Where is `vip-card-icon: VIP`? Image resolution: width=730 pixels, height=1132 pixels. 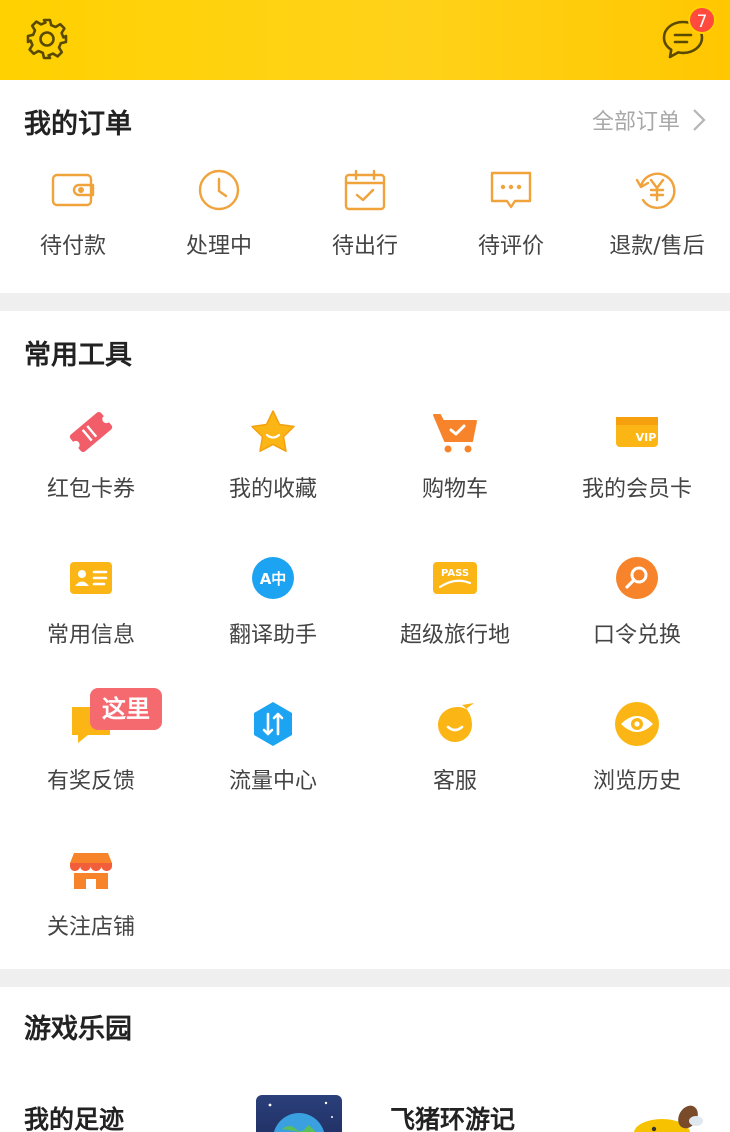 vip-card-icon: VIP is located at coordinates (637, 432).